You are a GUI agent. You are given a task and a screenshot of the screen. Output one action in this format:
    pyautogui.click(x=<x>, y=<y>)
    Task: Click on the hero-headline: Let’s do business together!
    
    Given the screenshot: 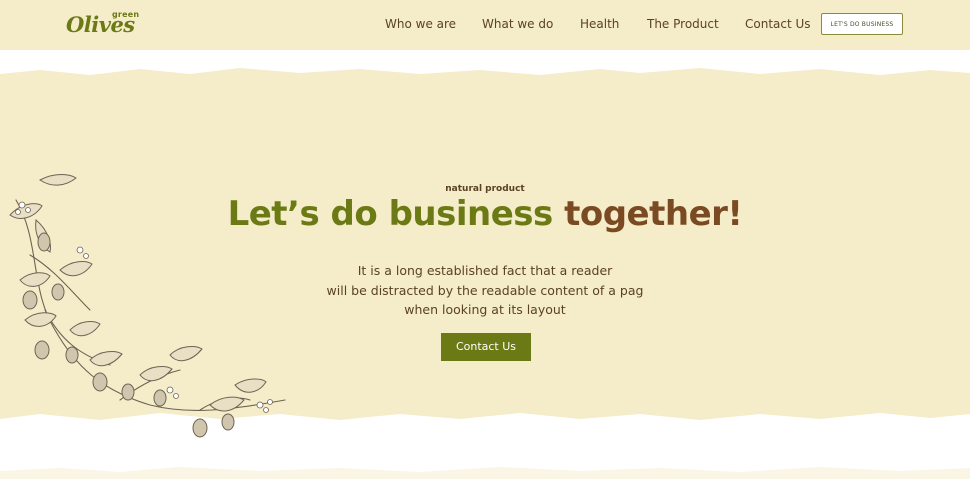 What is the action you would take?
    pyautogui.click(x=485, y=214)
    